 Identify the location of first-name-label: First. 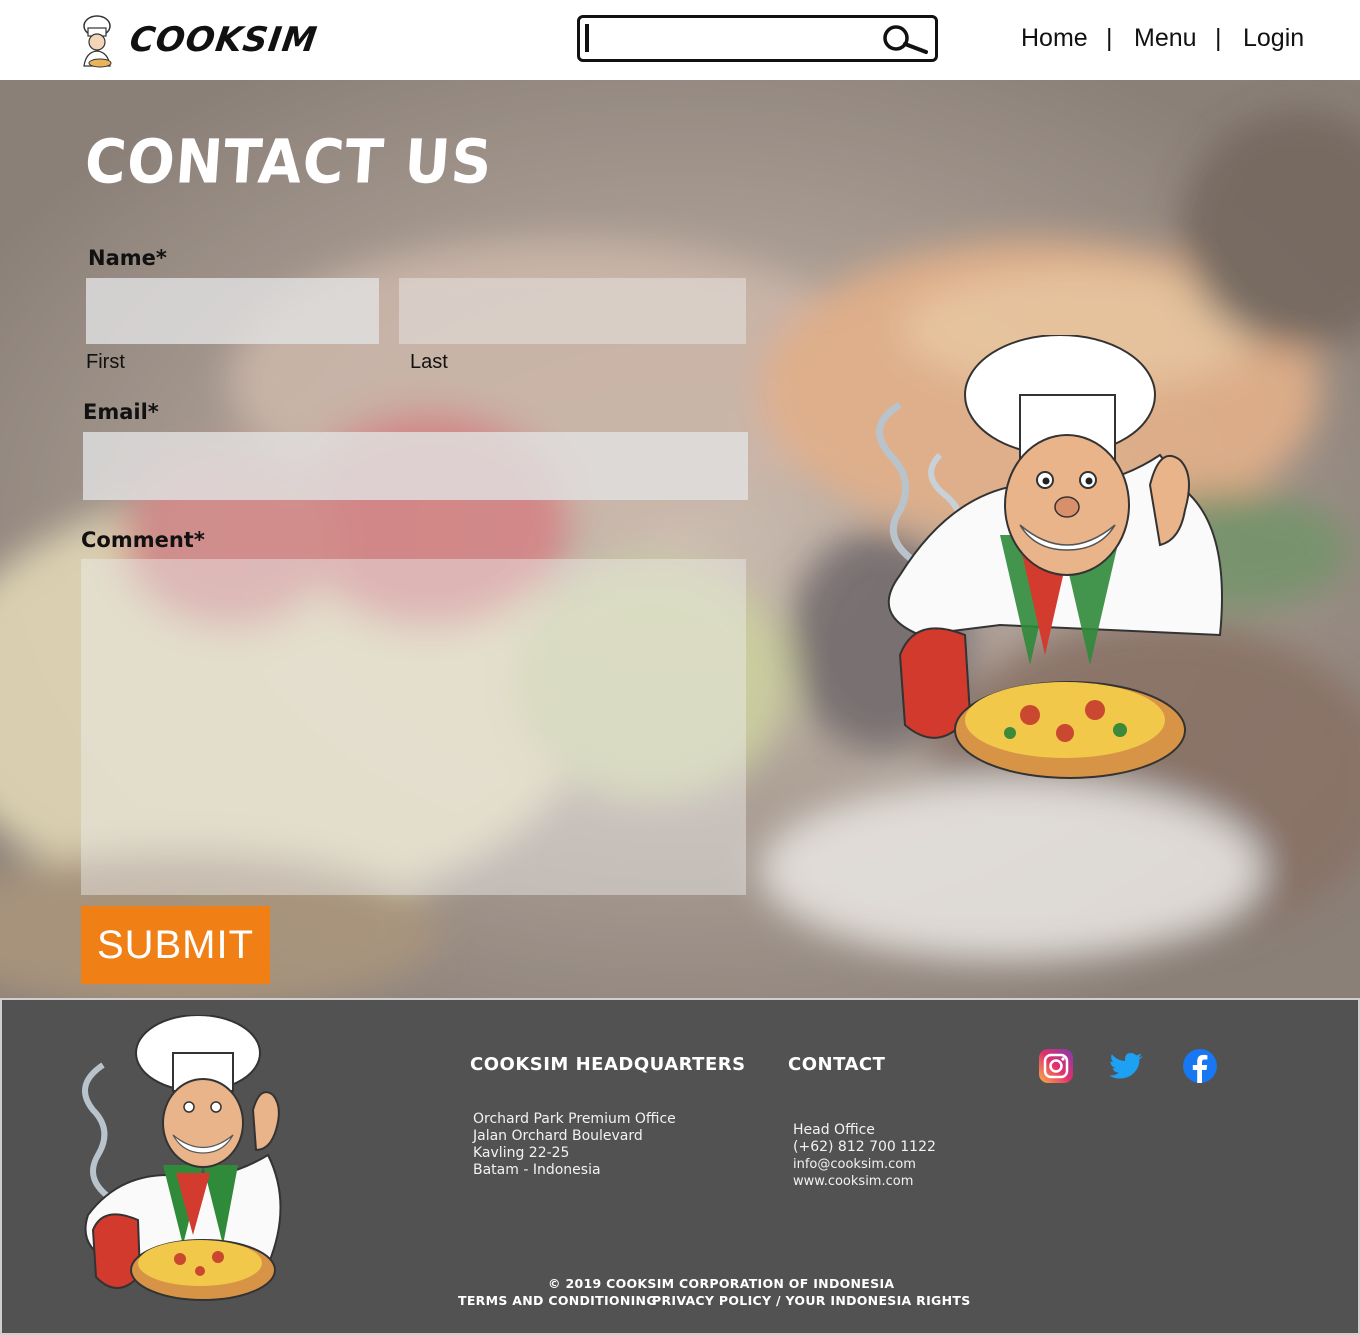
(105, 362).